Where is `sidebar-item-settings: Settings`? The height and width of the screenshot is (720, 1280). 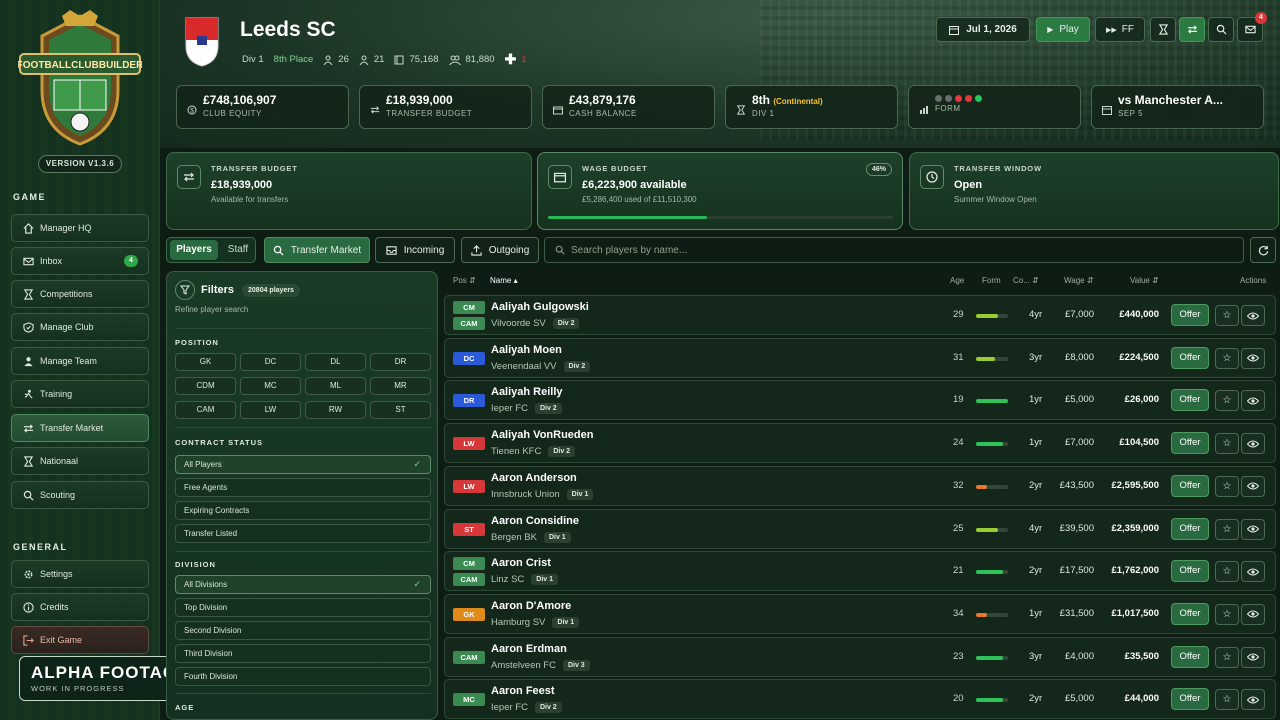 sidebar-item-settings: Settings is located at coordinates (80, 574).